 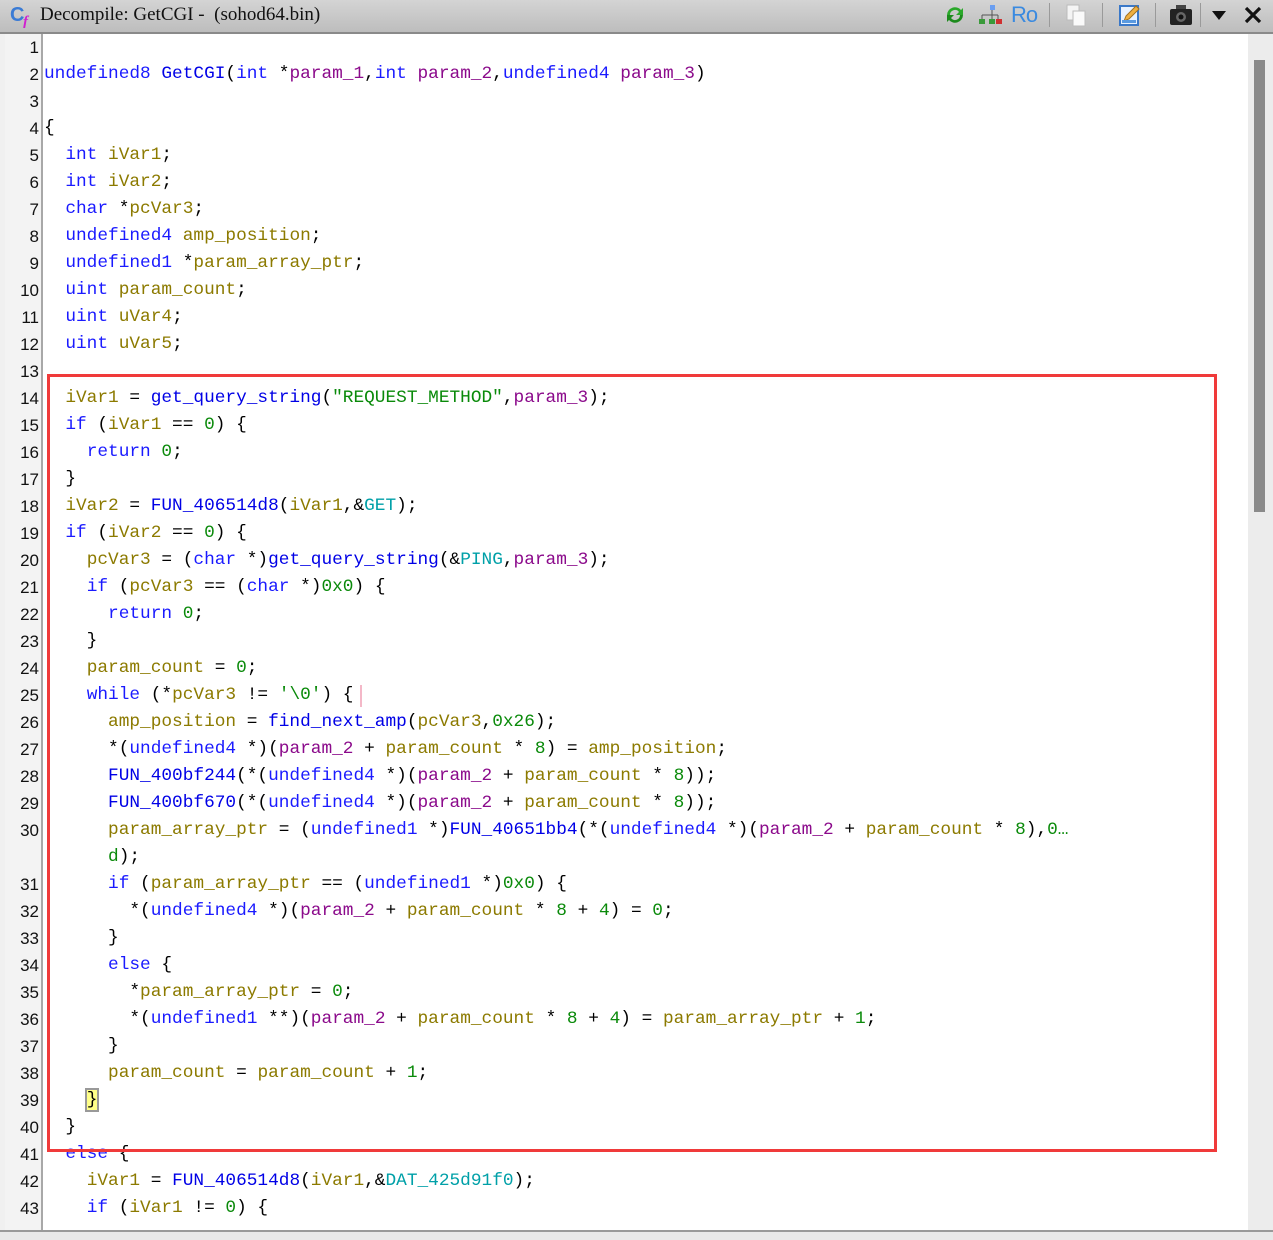 What do you see at coordinates (626, 425) in the screenshot?
I see `code-line: 15 if (iVar1 == 0) {` at bounding box center [626, 425].